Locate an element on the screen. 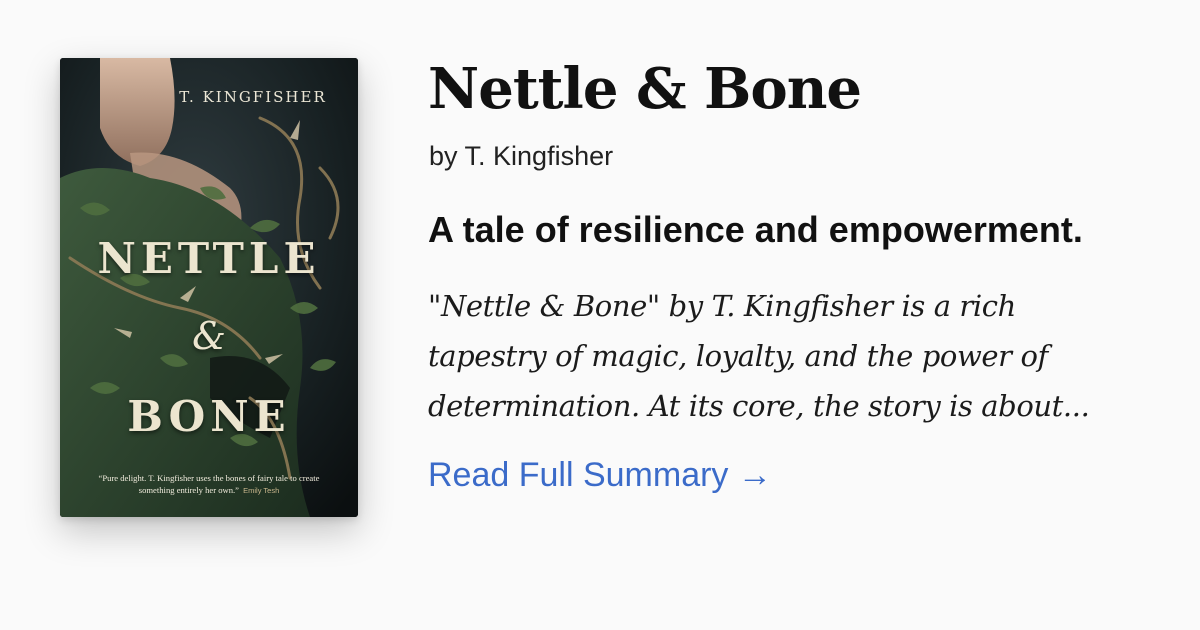 The image size is (1200, 630). cover-title-line-3: BONE is located at coordinates (209, 416).